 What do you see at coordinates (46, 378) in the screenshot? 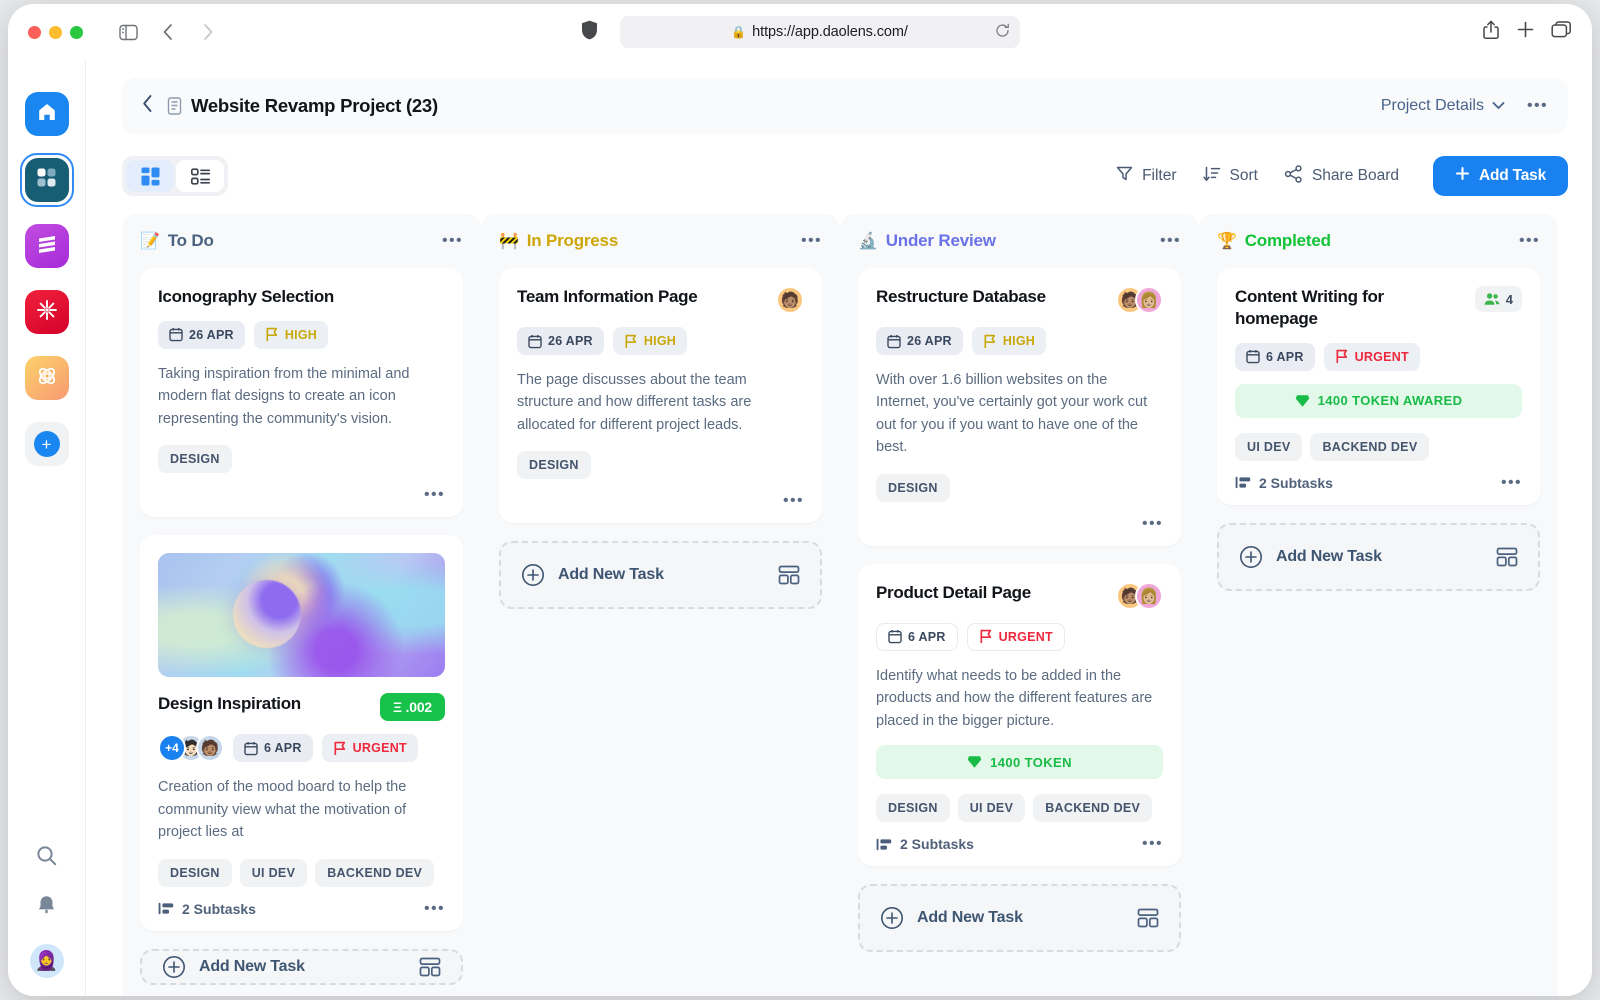
I see `rail-item-atom` at bounding box center [46, 378].